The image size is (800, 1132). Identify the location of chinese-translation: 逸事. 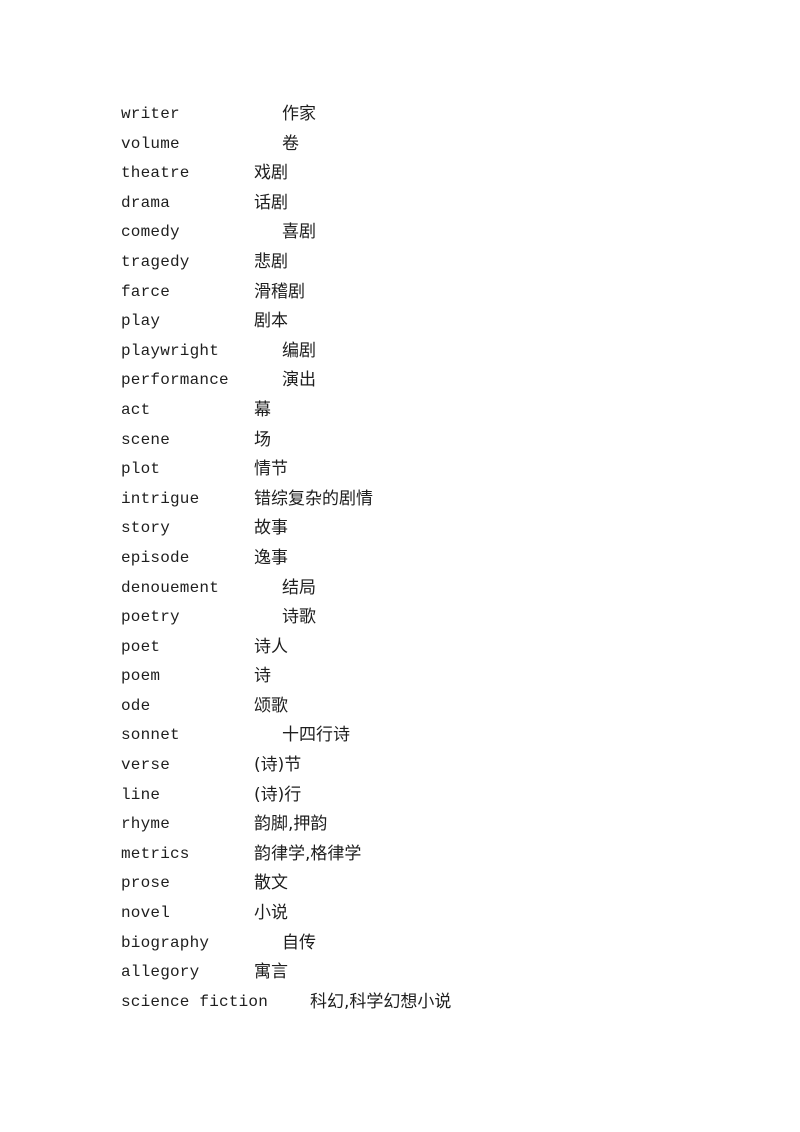
(271, 557).